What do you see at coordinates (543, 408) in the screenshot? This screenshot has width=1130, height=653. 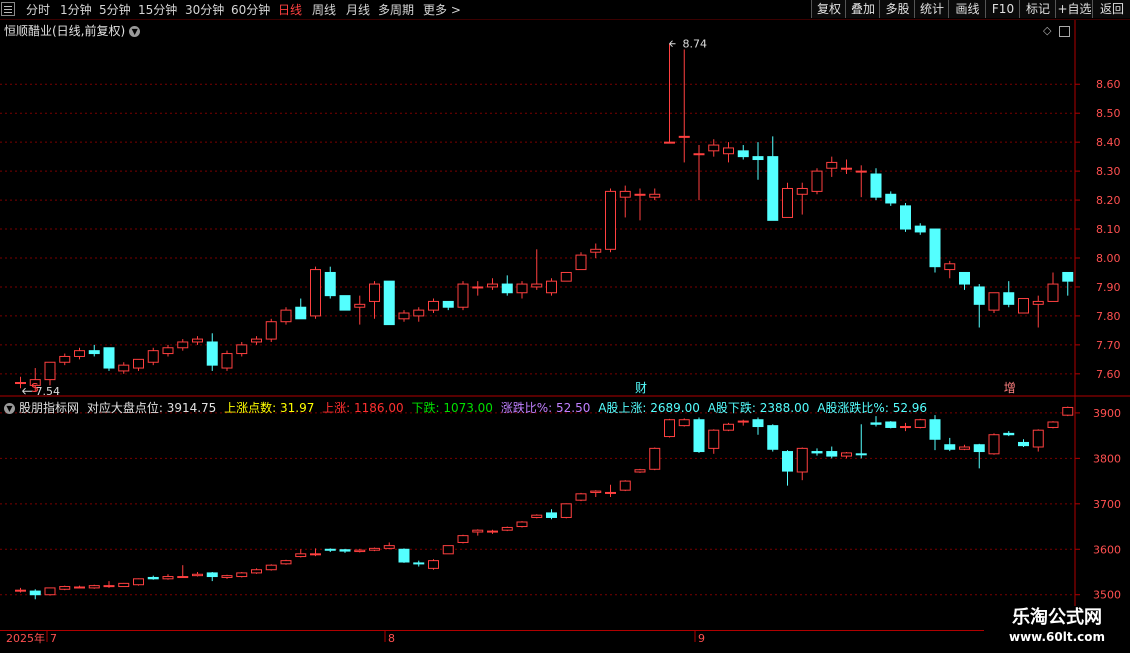 I see `indicator-item-4: 涨跌比%: 52.50` at bounding box center [543, 408].